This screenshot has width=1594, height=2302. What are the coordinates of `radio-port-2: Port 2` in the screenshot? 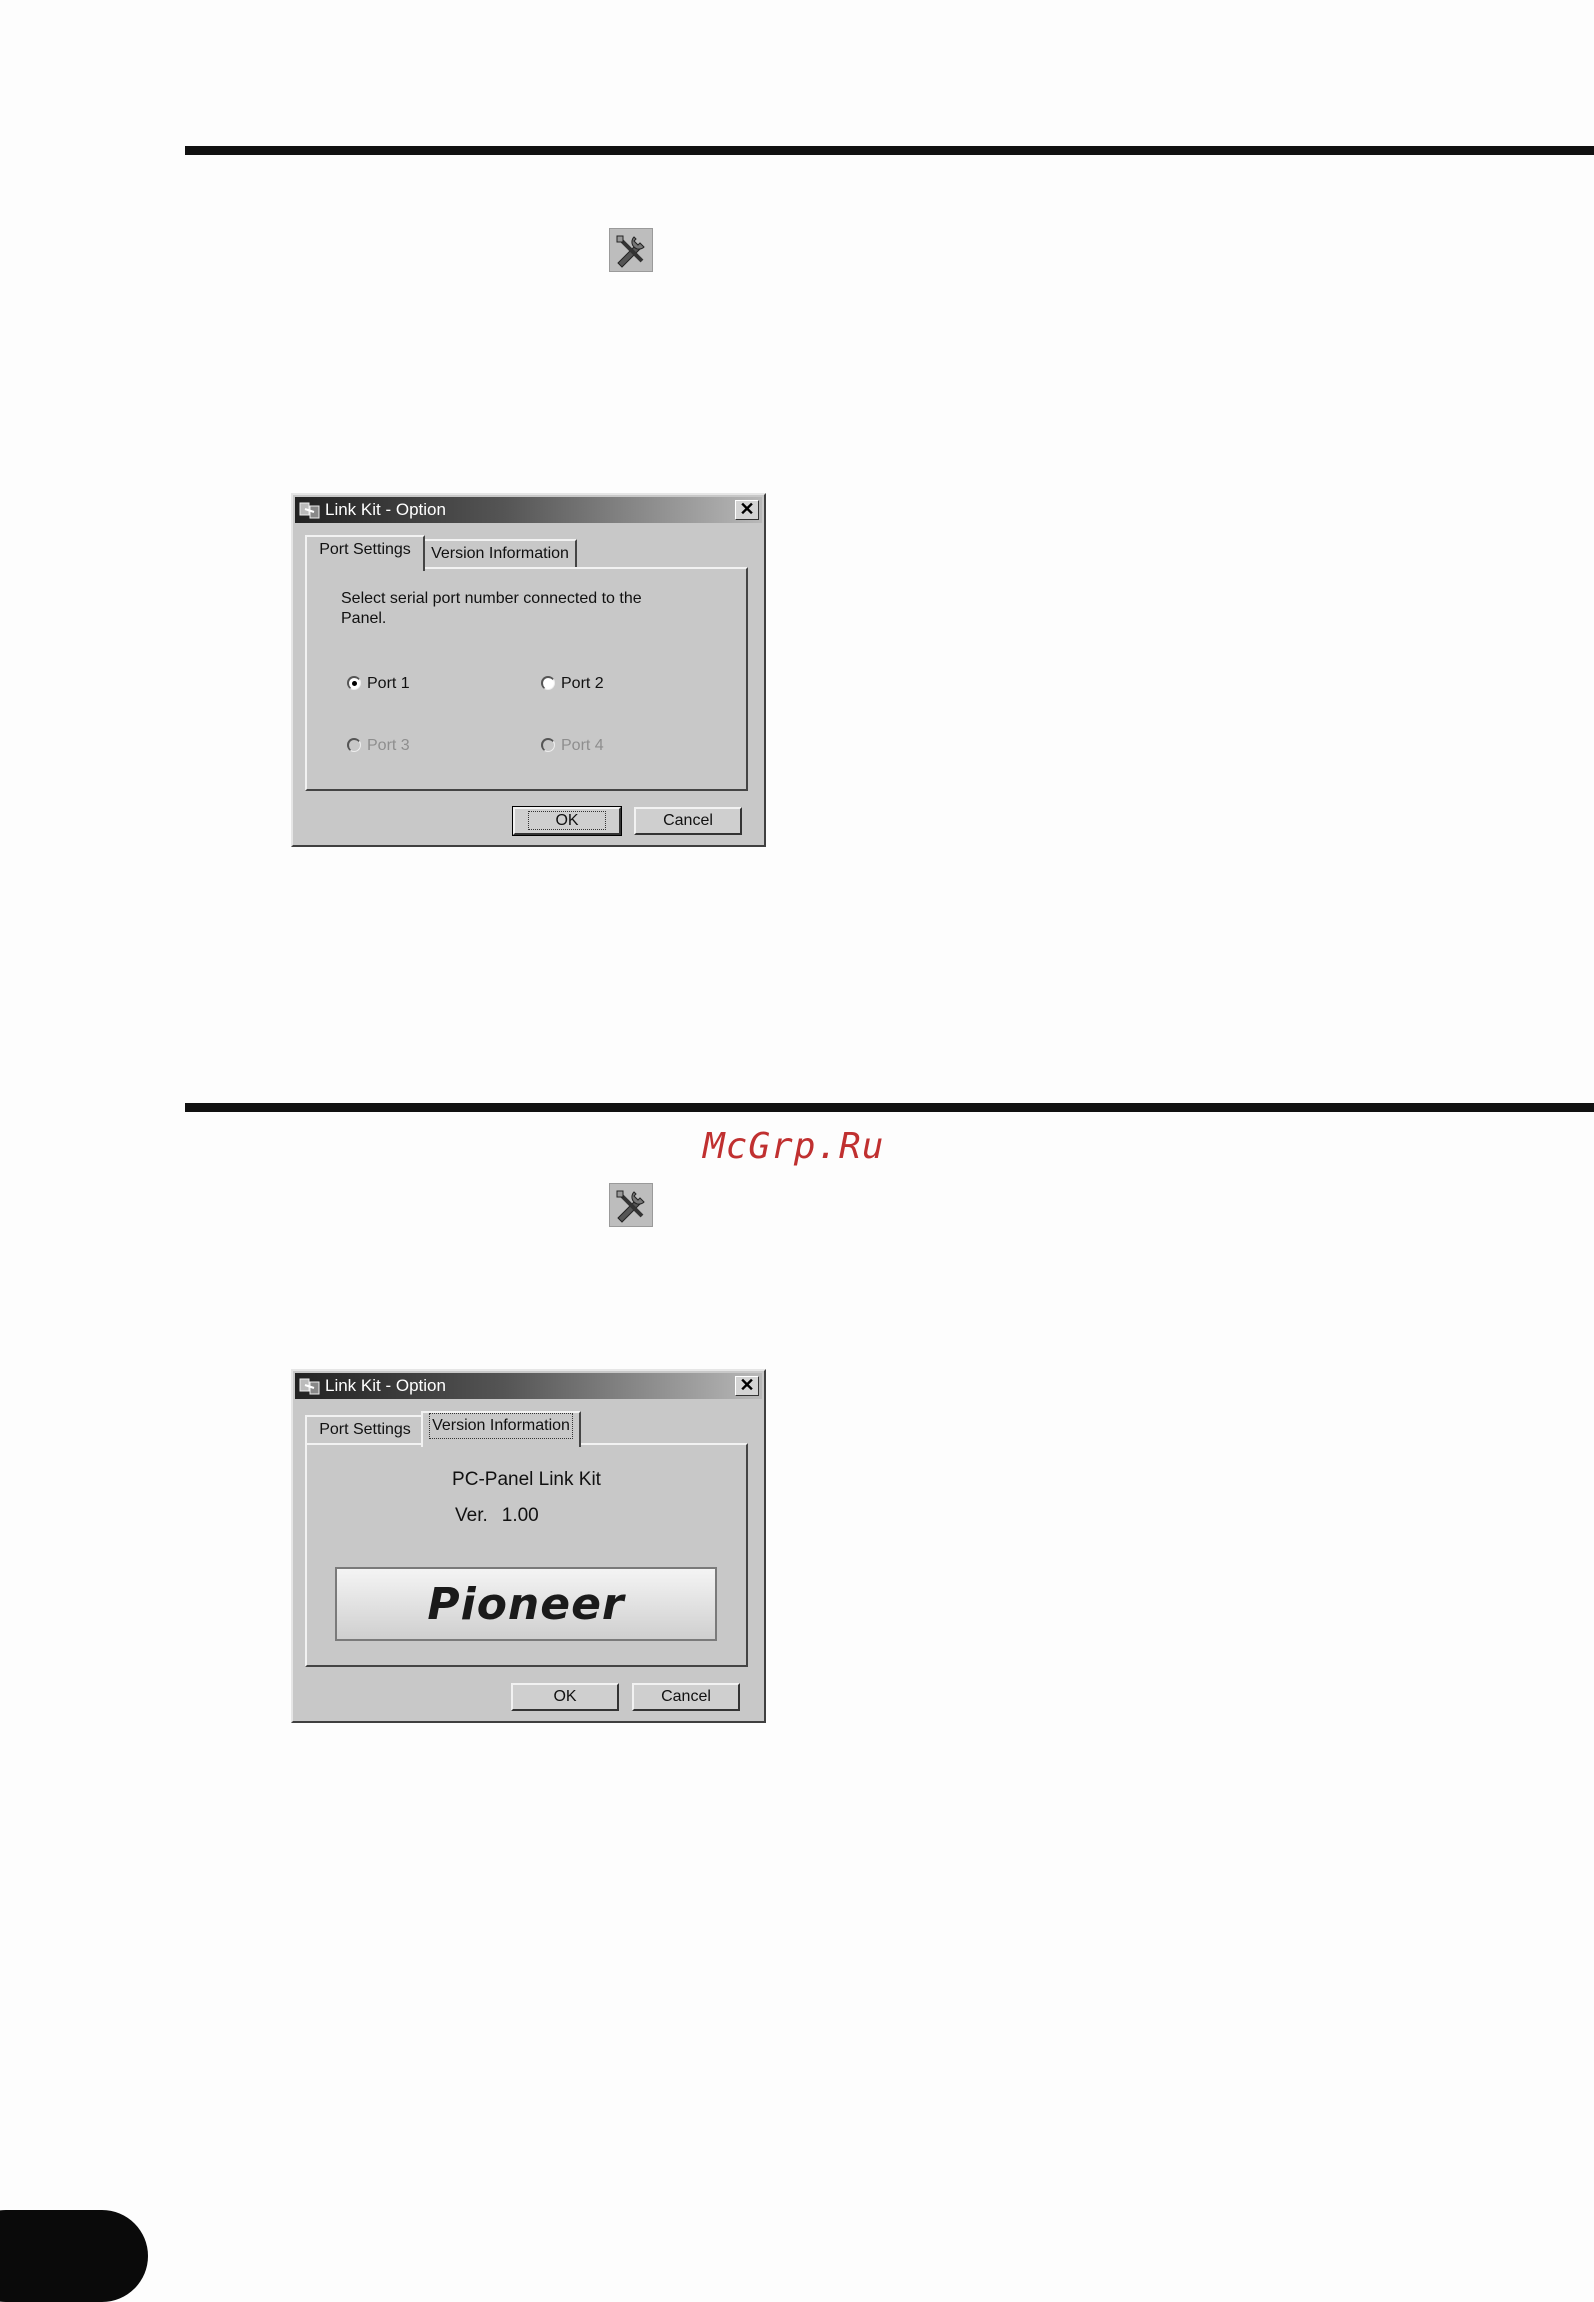 It's located at (572, 684).